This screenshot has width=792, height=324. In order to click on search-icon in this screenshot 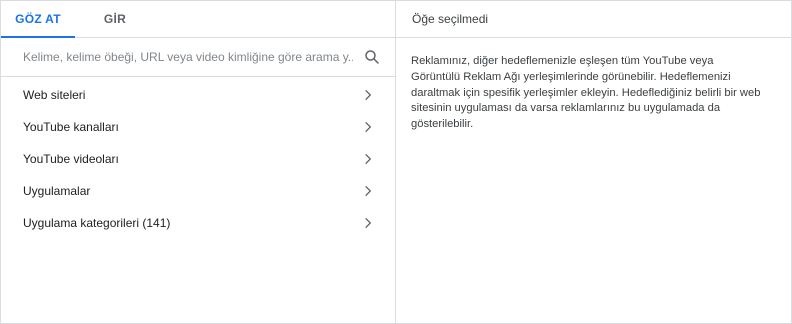, I will do `click(372, 57)`.